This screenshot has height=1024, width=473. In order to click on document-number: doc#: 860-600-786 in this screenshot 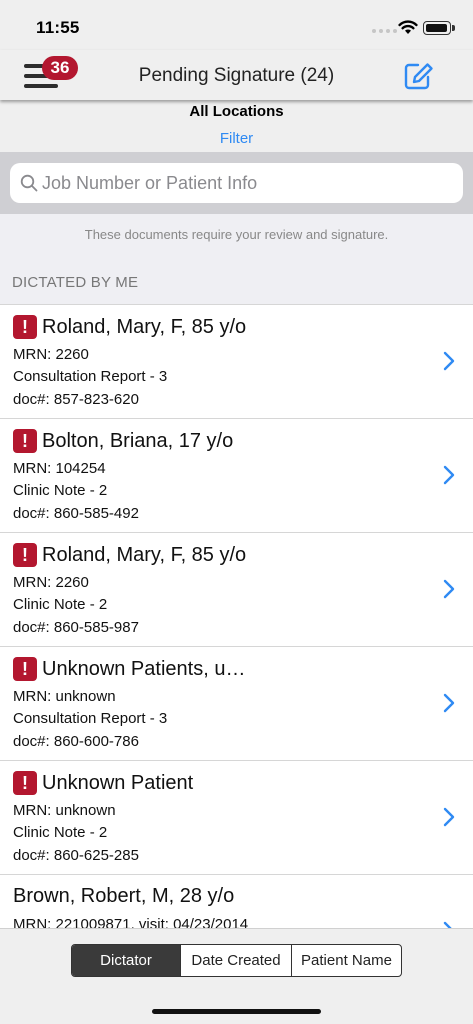, I will do `click(76, 741)`.